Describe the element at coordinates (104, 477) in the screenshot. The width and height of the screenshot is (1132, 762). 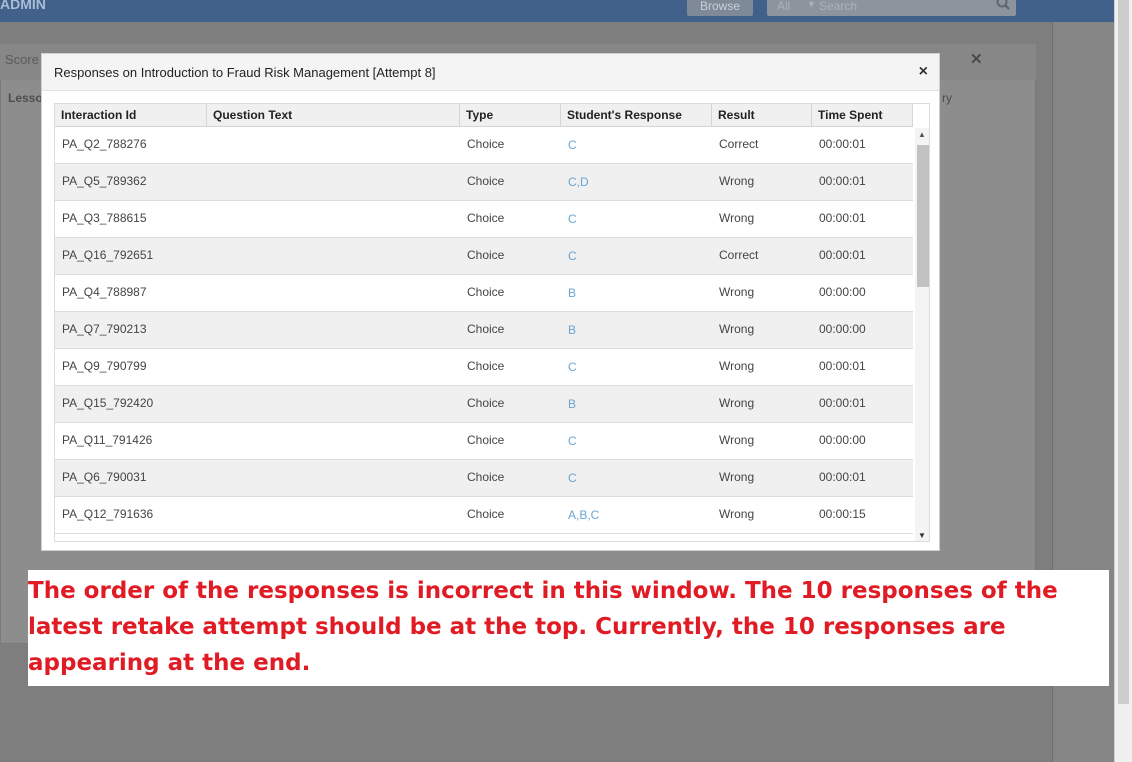
I see `cell-interaction-id: PA_Q6_790031` at that location.